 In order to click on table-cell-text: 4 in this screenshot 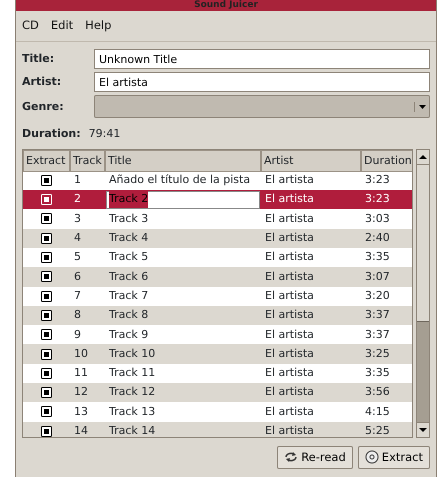, I will do `click(77, 238)`.